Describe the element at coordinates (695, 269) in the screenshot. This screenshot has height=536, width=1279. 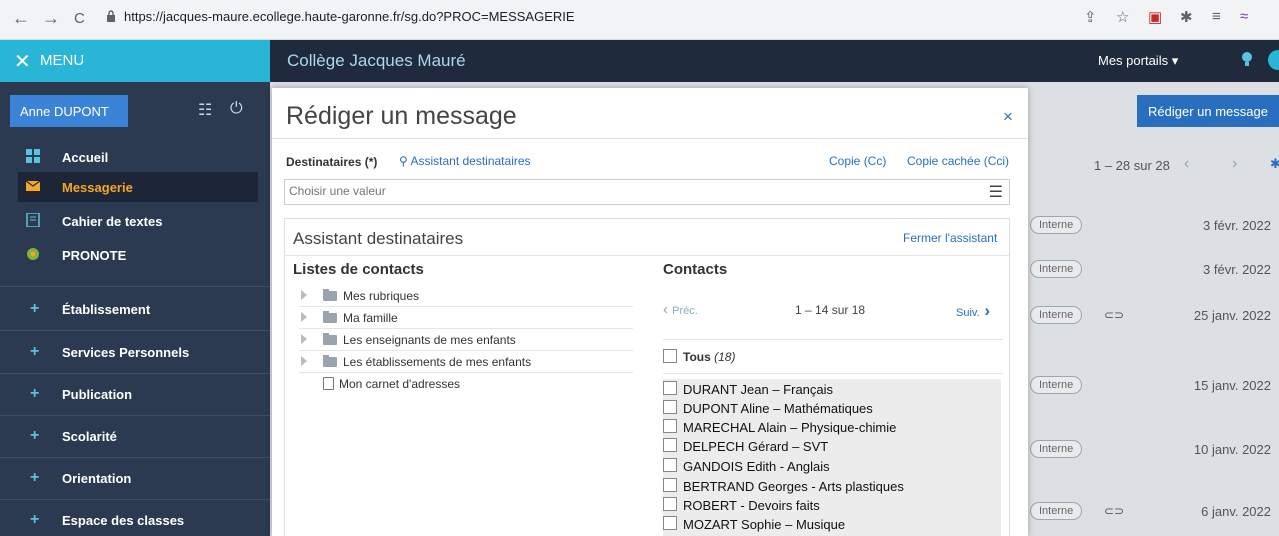
I see `contacts-title: Contacts` at that location.